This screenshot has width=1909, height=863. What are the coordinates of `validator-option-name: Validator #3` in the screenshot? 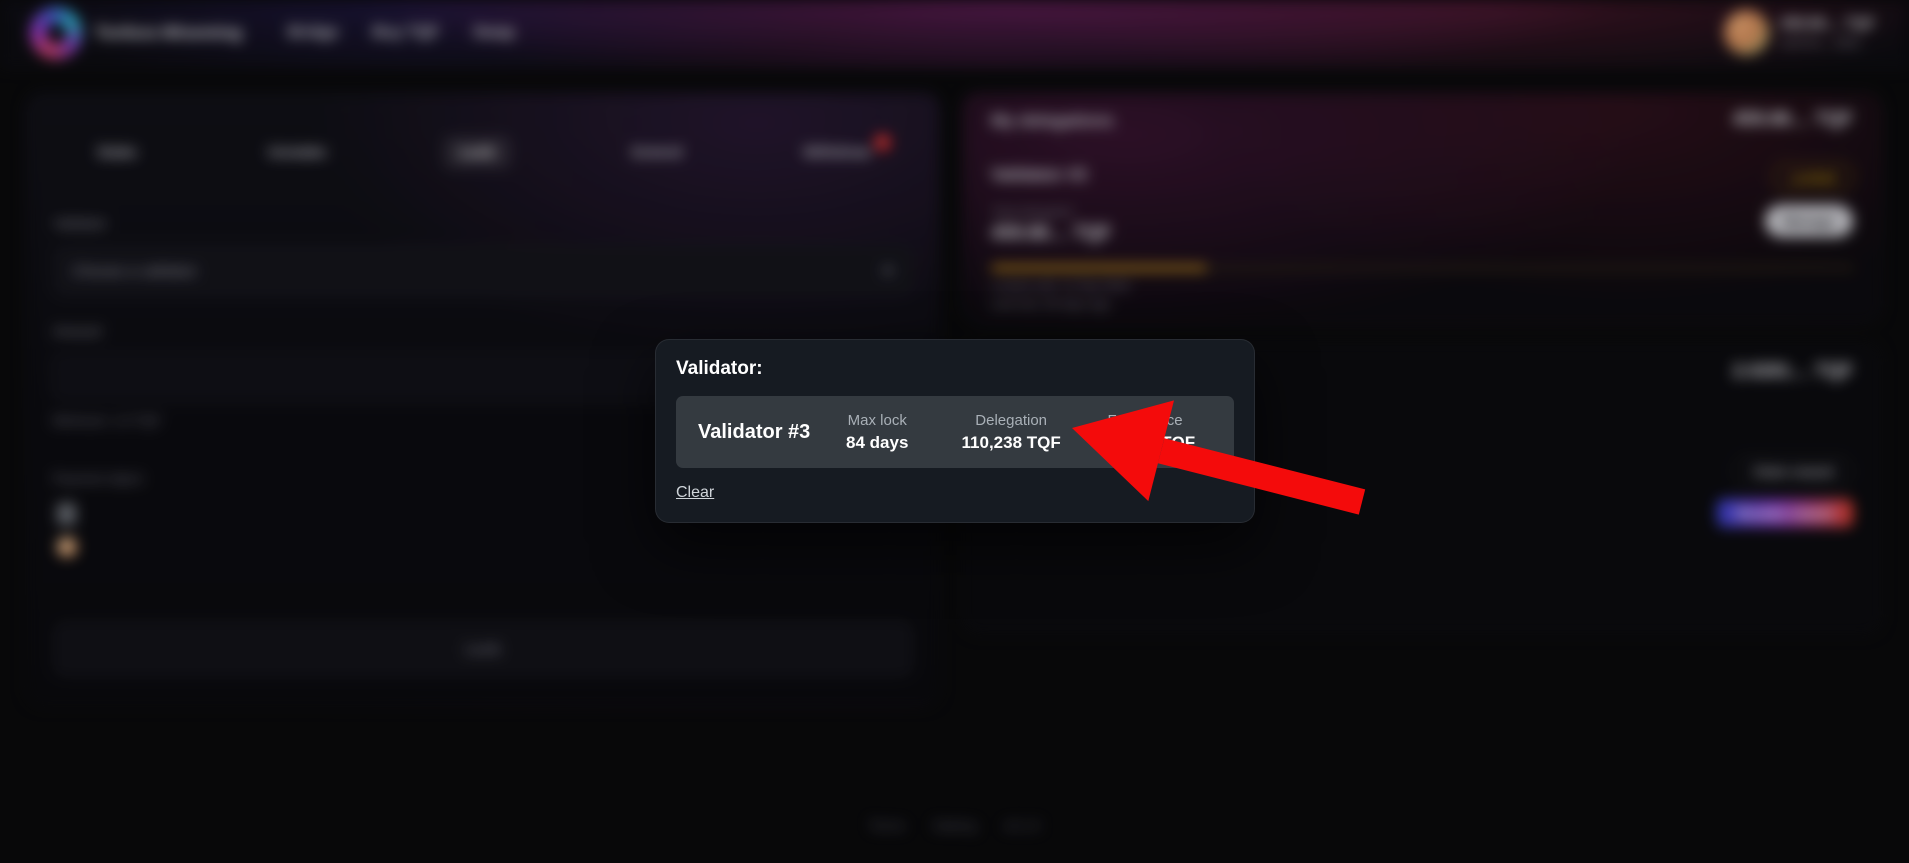 It's located at (754, 431).